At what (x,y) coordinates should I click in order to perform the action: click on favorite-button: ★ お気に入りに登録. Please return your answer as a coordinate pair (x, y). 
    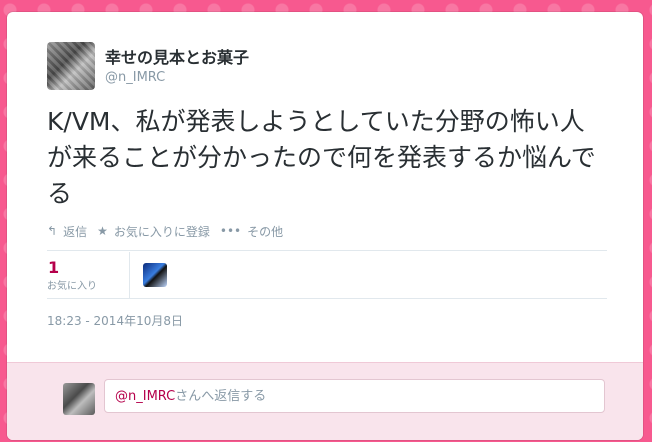
    Looking at the image, I should click on (153, 231).